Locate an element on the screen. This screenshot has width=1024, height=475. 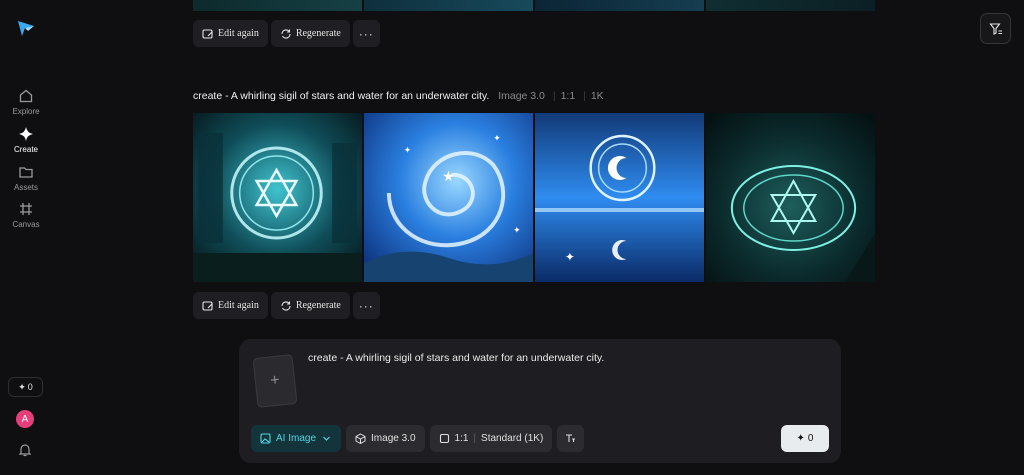
model-label: Image 3.0 is located at coordinates (393, 438).